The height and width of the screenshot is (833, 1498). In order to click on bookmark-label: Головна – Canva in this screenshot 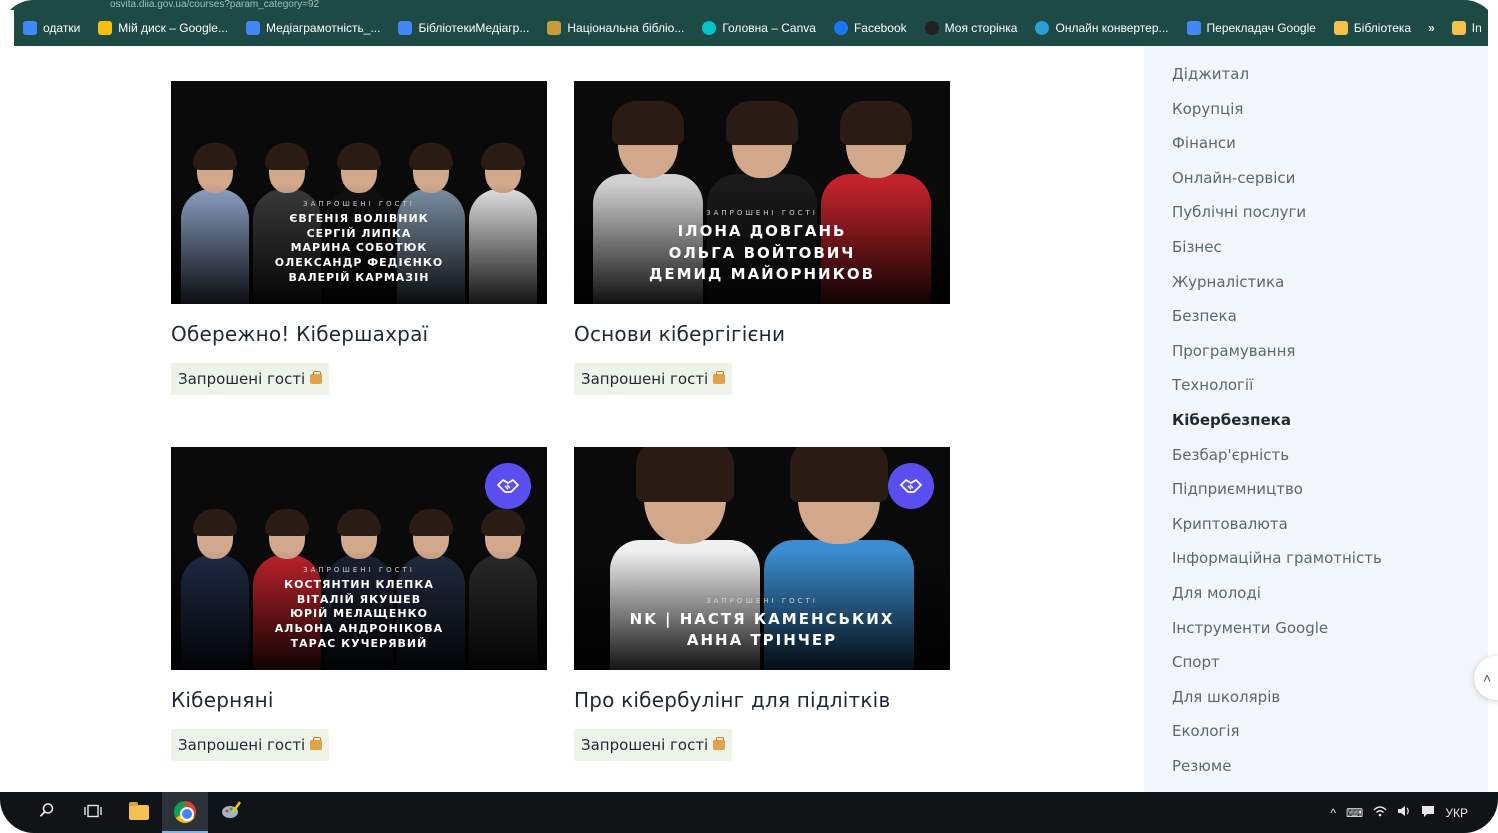, I will do `click(769, 28)`.